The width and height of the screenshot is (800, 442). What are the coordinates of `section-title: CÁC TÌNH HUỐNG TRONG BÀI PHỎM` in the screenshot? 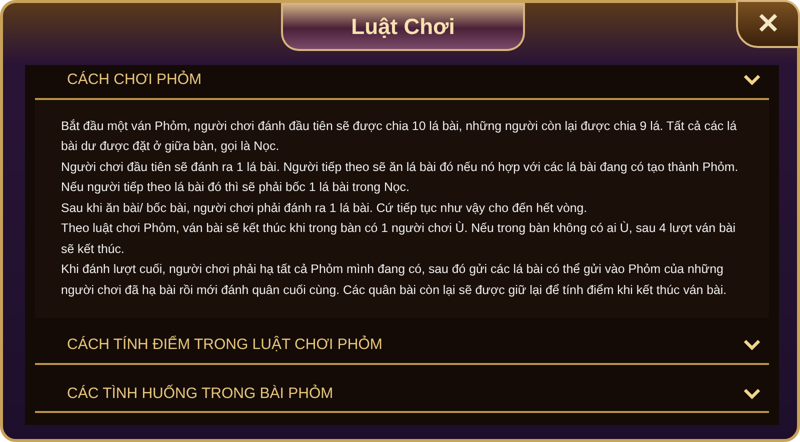 It's located at (200, 394).